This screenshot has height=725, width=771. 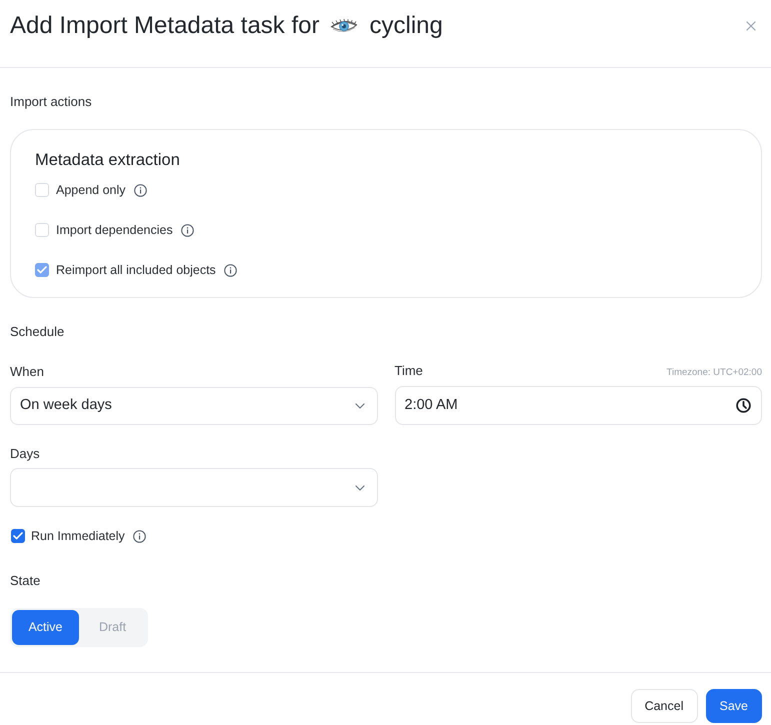 What do you see at coordinates (406, 26) in the screenshot?
I see `dialog-subject: cycling` at bounding box center [406, 26].